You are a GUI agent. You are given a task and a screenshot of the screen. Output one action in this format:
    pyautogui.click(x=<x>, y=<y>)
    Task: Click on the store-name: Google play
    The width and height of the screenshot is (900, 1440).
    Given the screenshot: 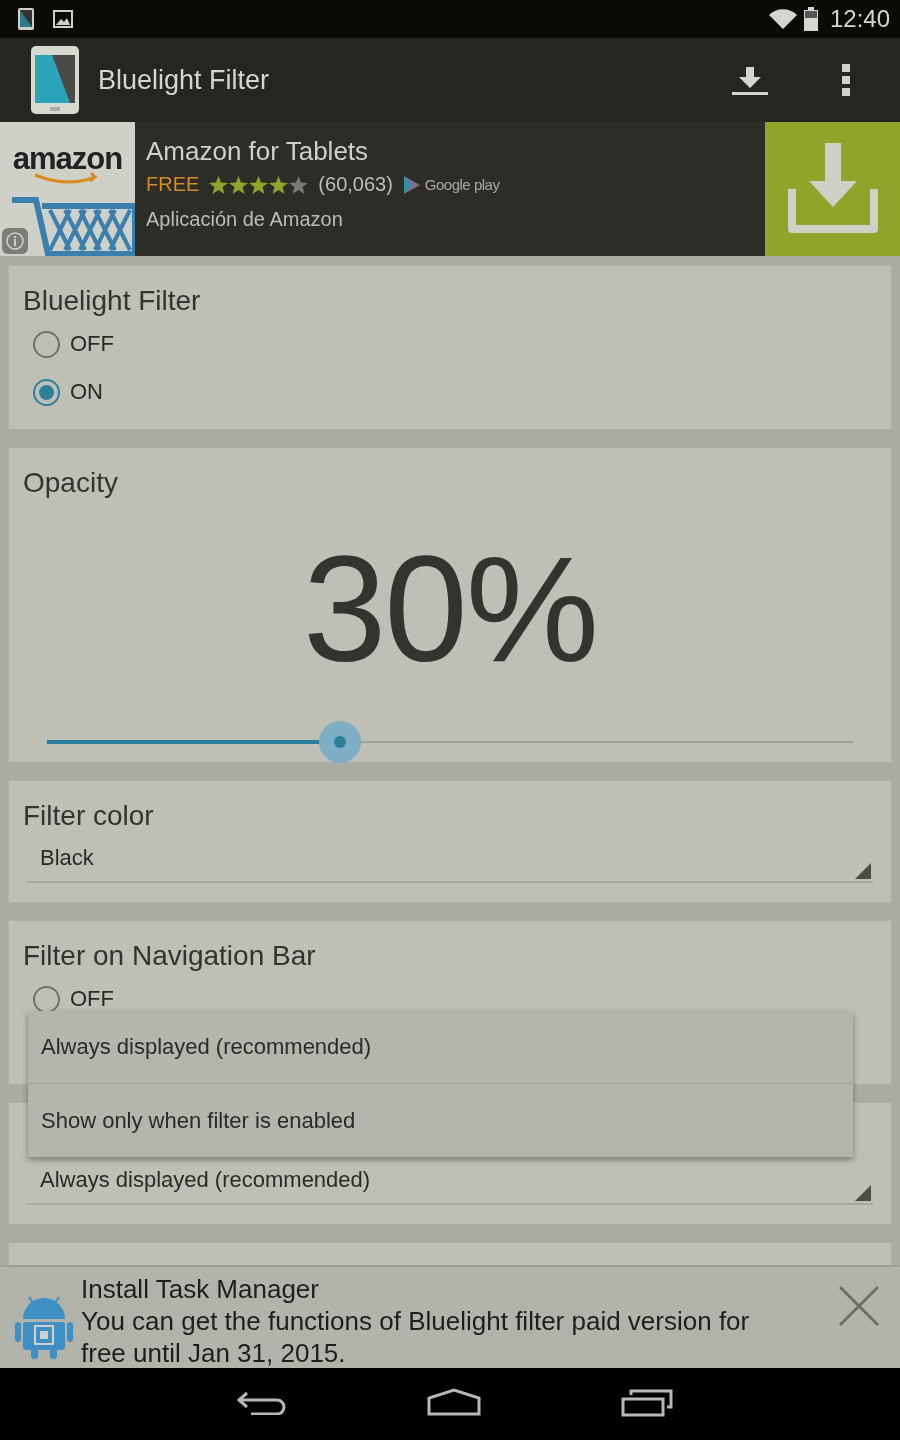 What is the action you would take?
    pyautogui.click(x=462, y=184)
    